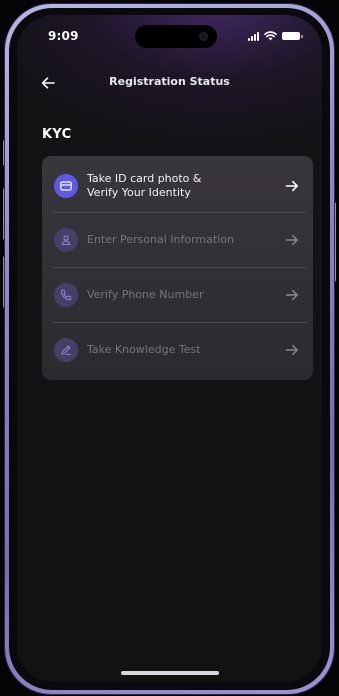  What do you see at coordinates (63, 36) in the screenshot?
I see `status-time: 9:09` at bounding box center [63, 36].